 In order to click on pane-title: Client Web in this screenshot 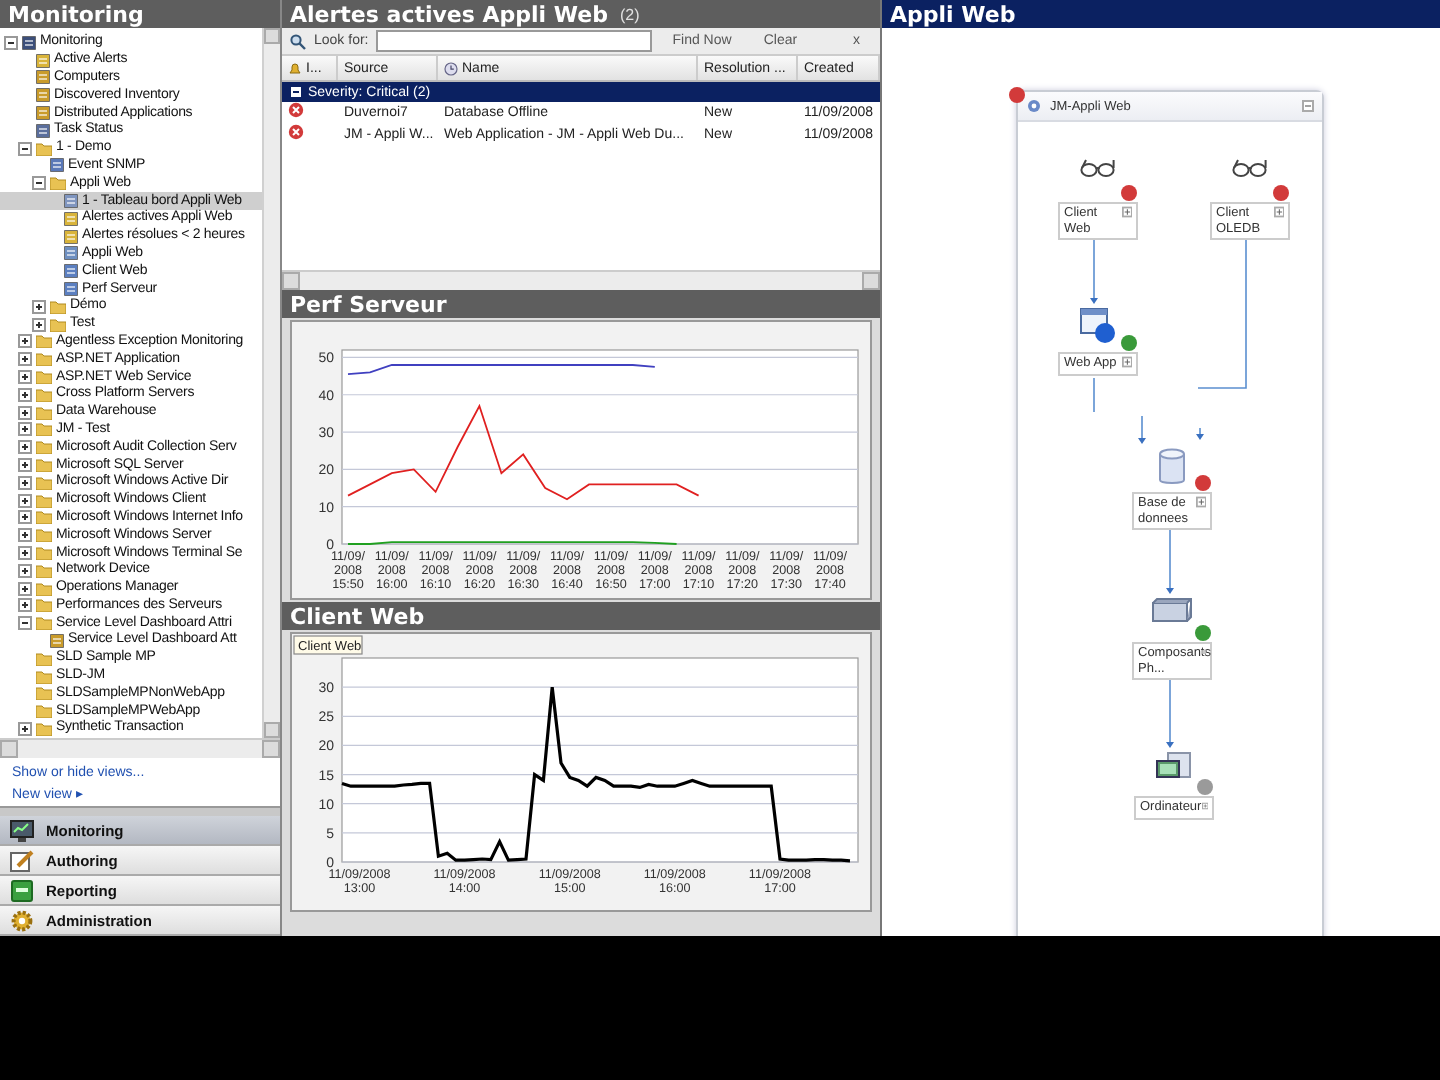, I will do `click(357, 616)`.